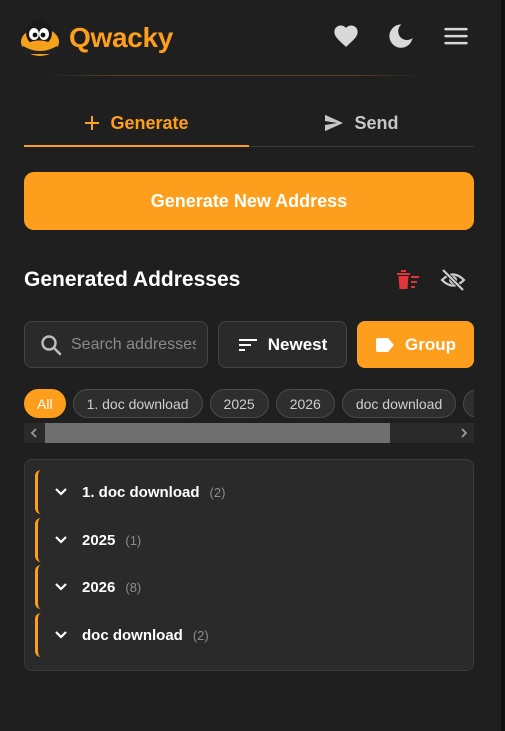  I want to click on group-button: Group, so click(415, 344).